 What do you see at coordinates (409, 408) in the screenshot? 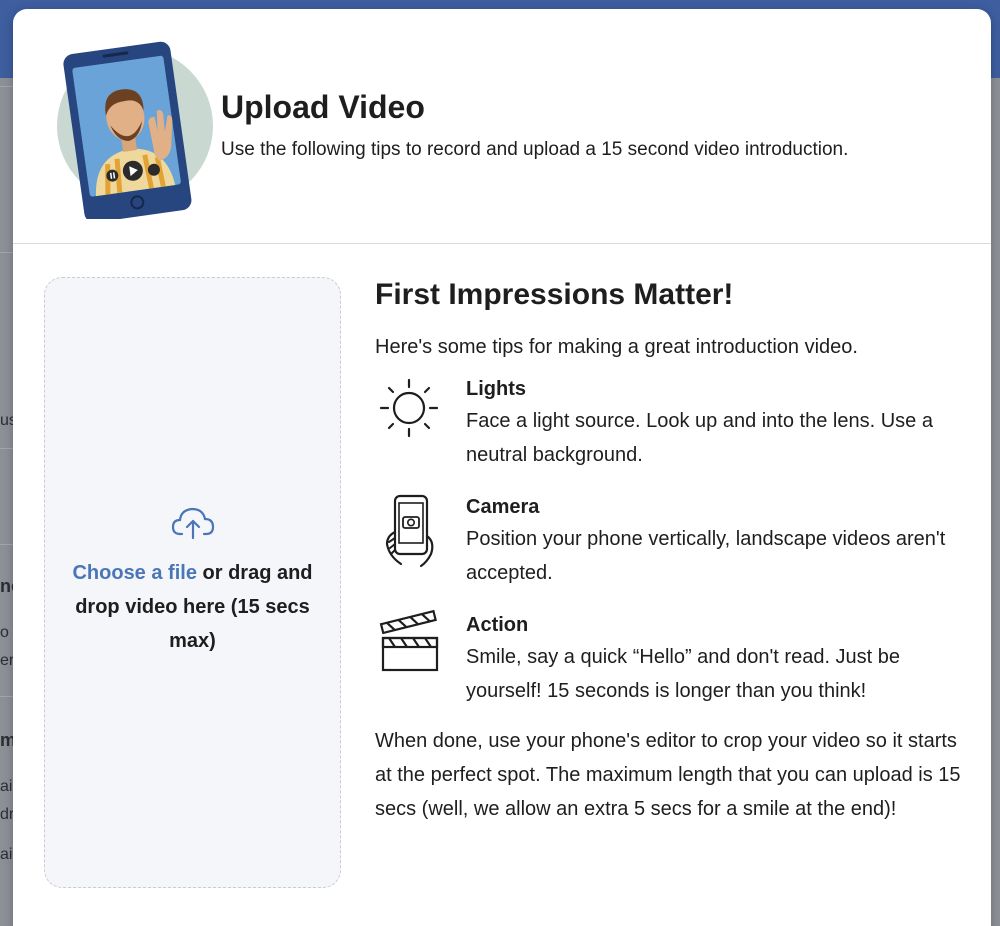
I see `sun-icon` at bounding box center [409, 408].